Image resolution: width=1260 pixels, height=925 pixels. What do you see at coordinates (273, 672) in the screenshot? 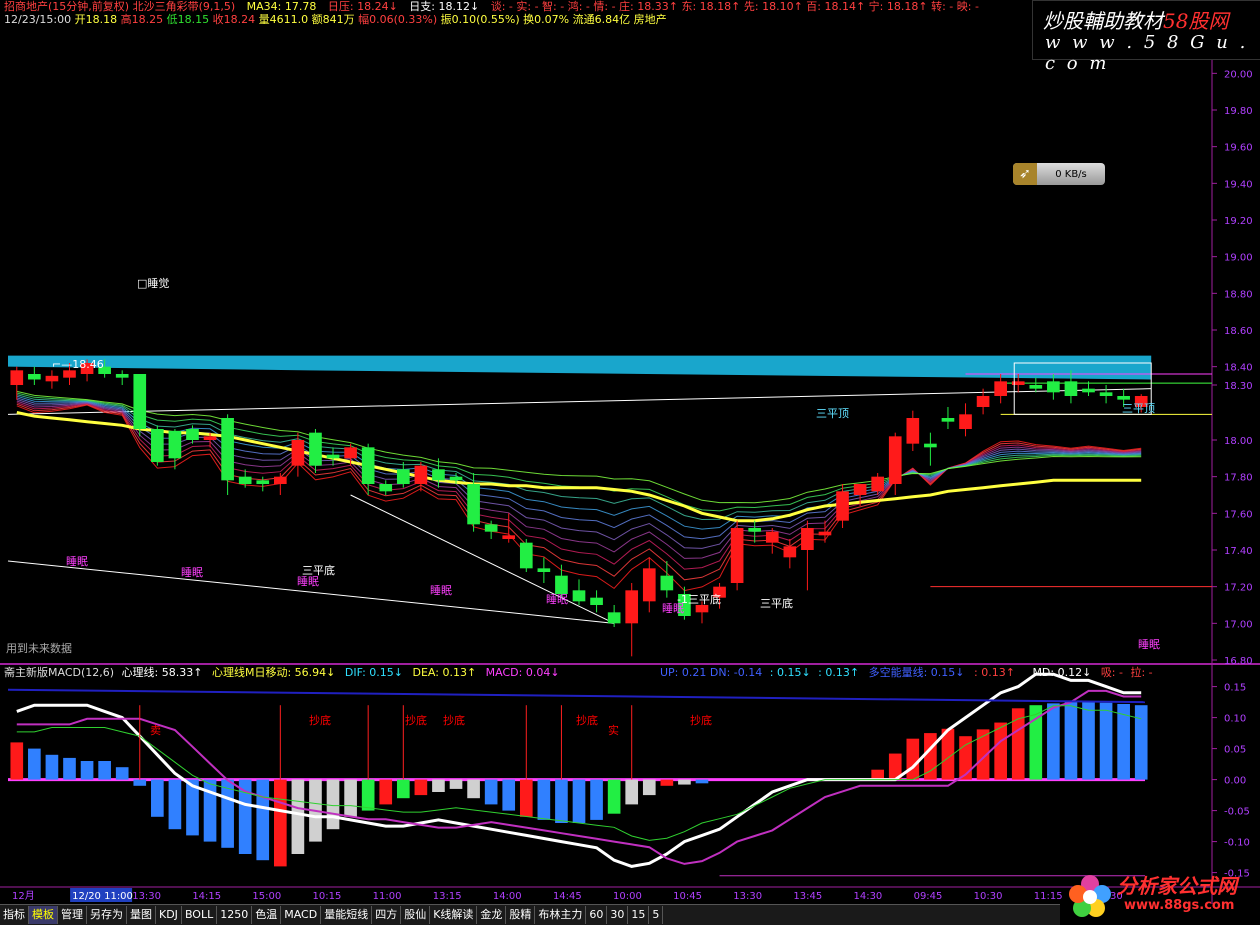
I see `heart-ma: 心理线M日移动: 56.94↓` at bounding box center [273, 672].